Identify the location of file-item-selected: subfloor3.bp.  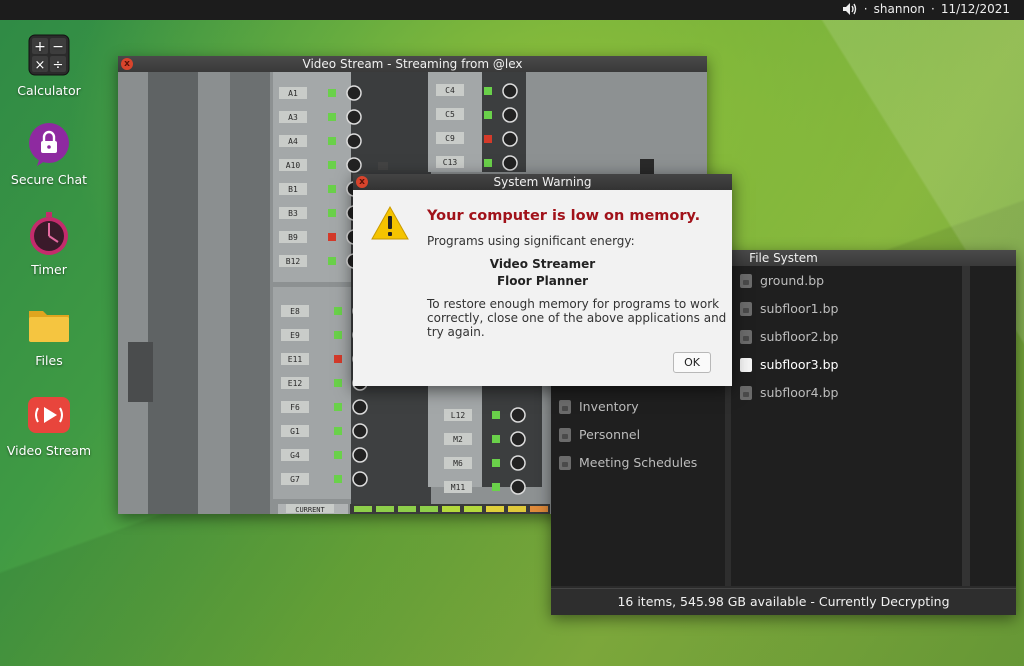
(789, 364).